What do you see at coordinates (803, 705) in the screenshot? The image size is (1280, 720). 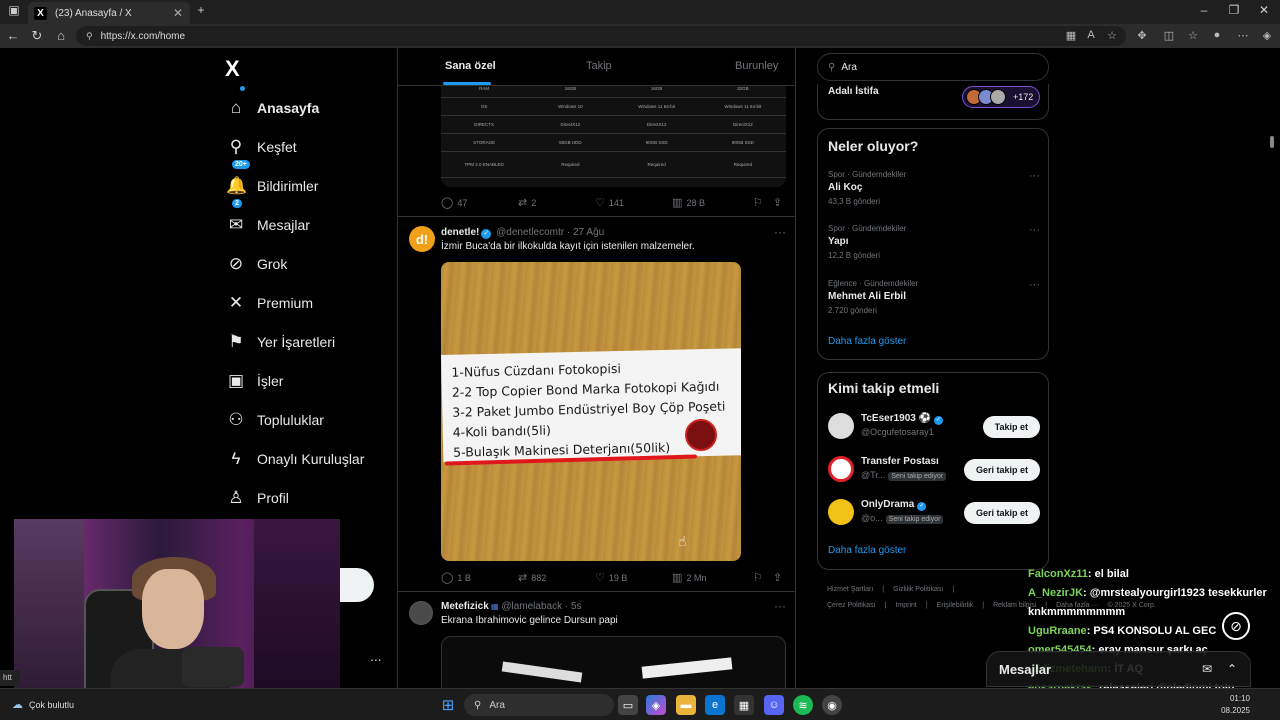 I see `spotify-icon: ≋` at bounding box center [803, 705].